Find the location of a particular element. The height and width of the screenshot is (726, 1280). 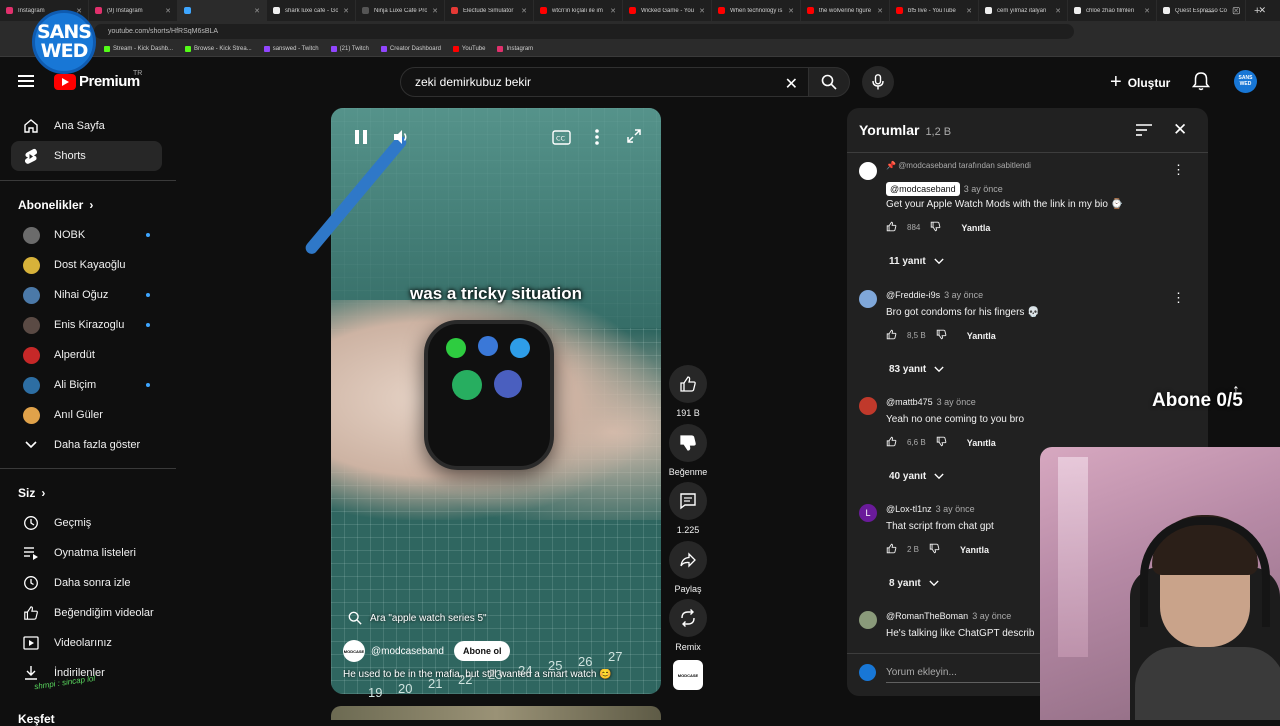

sidebar-item-history: Geçmiş is located at coordinates (86, 523).